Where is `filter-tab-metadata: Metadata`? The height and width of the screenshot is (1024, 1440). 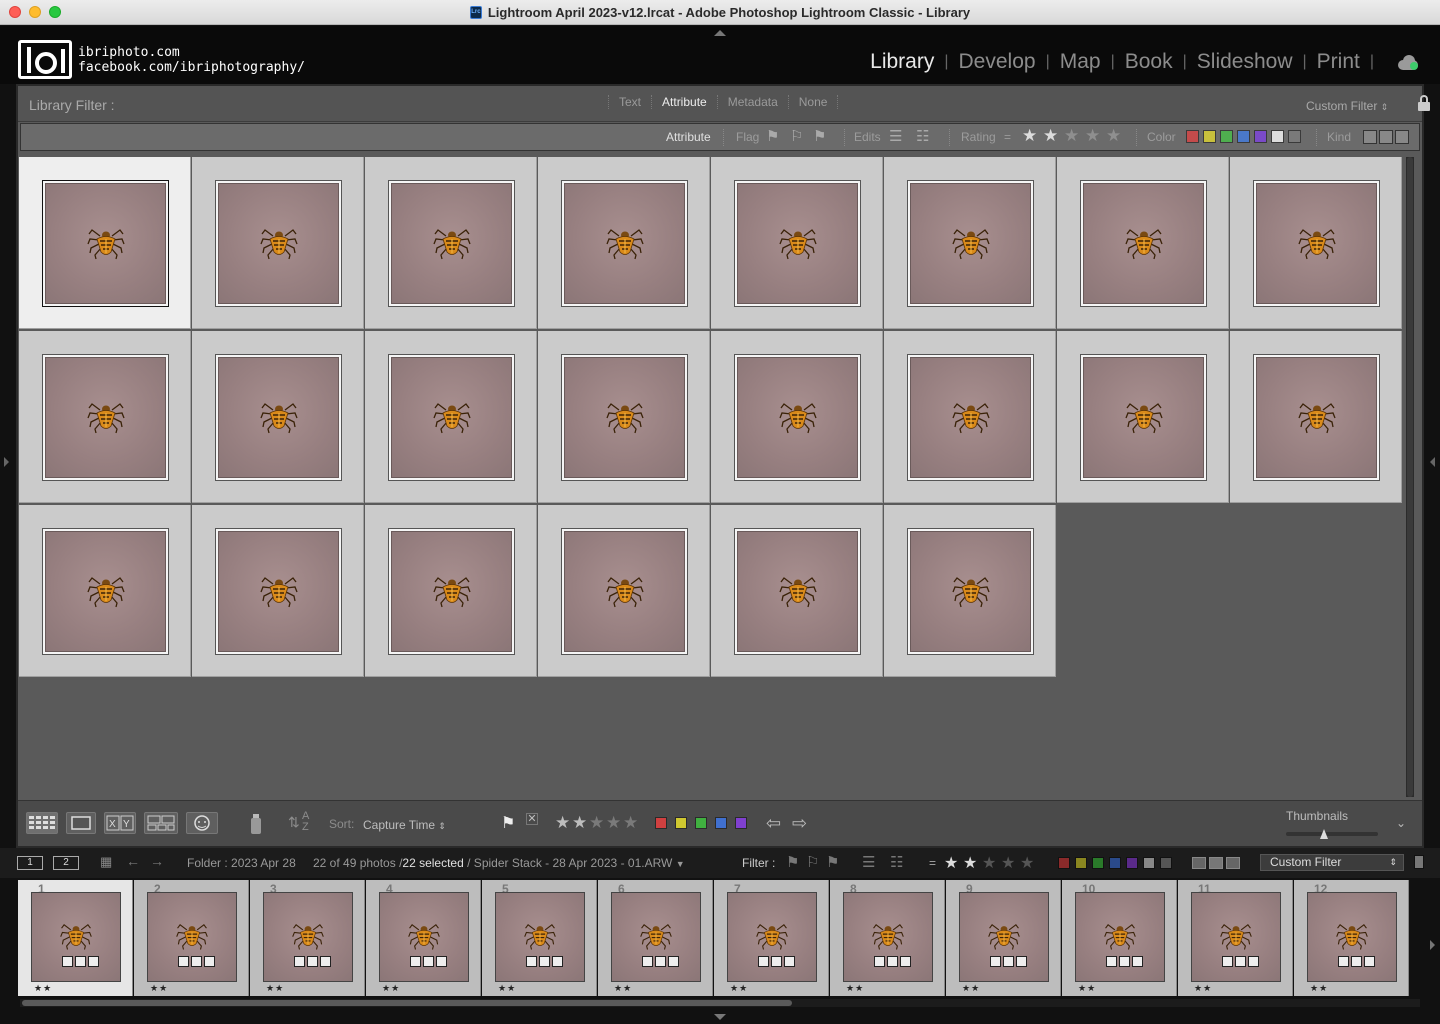 filter-tab-metadata: Metadata is located at coordinates (752, 102).